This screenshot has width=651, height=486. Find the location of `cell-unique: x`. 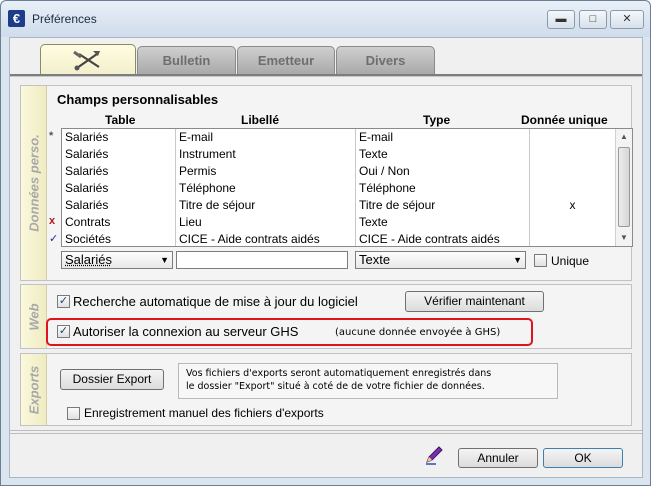

cell-unique: x is located at coordinates (573, 205).